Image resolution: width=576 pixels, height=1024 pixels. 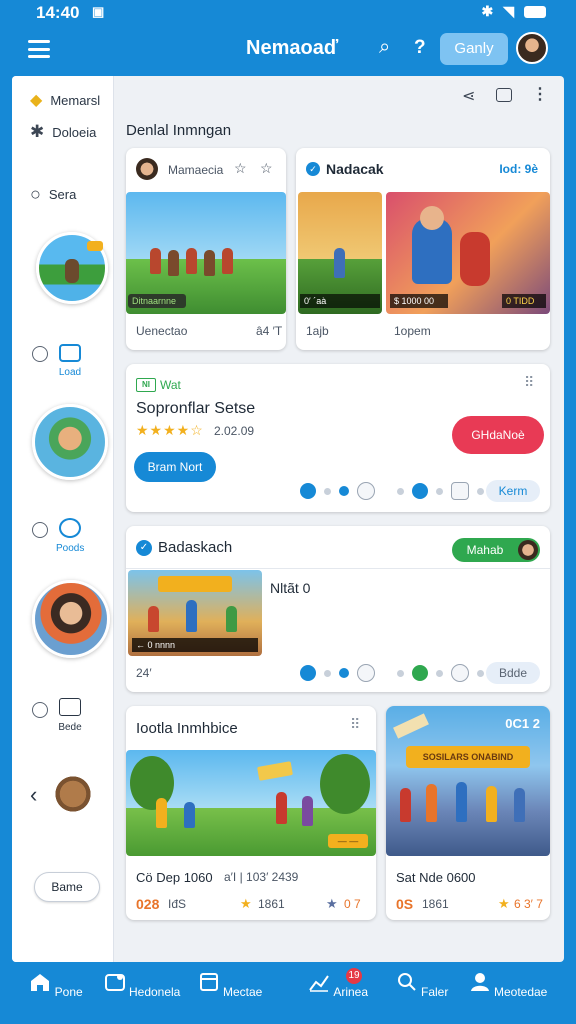 I want to click on status-time: 14:40, so click(x=58, y=12).